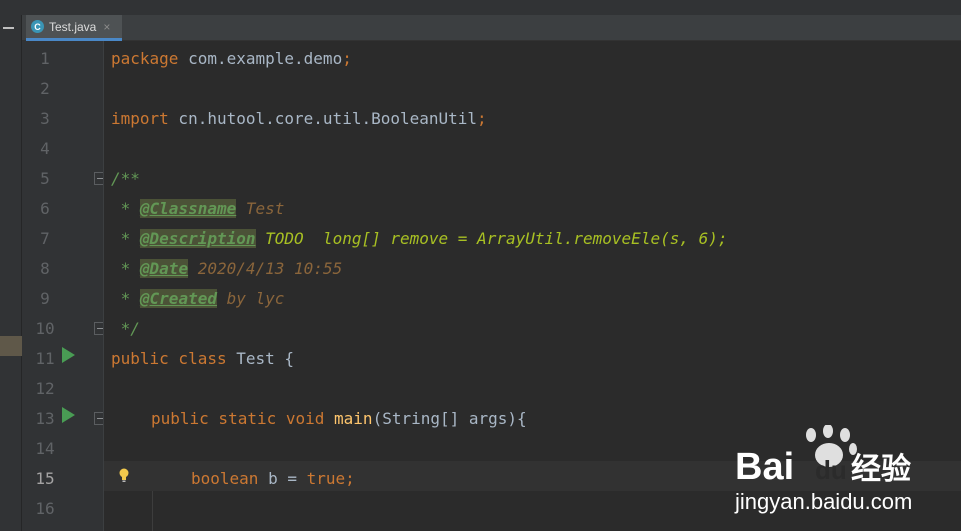  I want to click on code-line-11: public class Test {, so click(202, 359).